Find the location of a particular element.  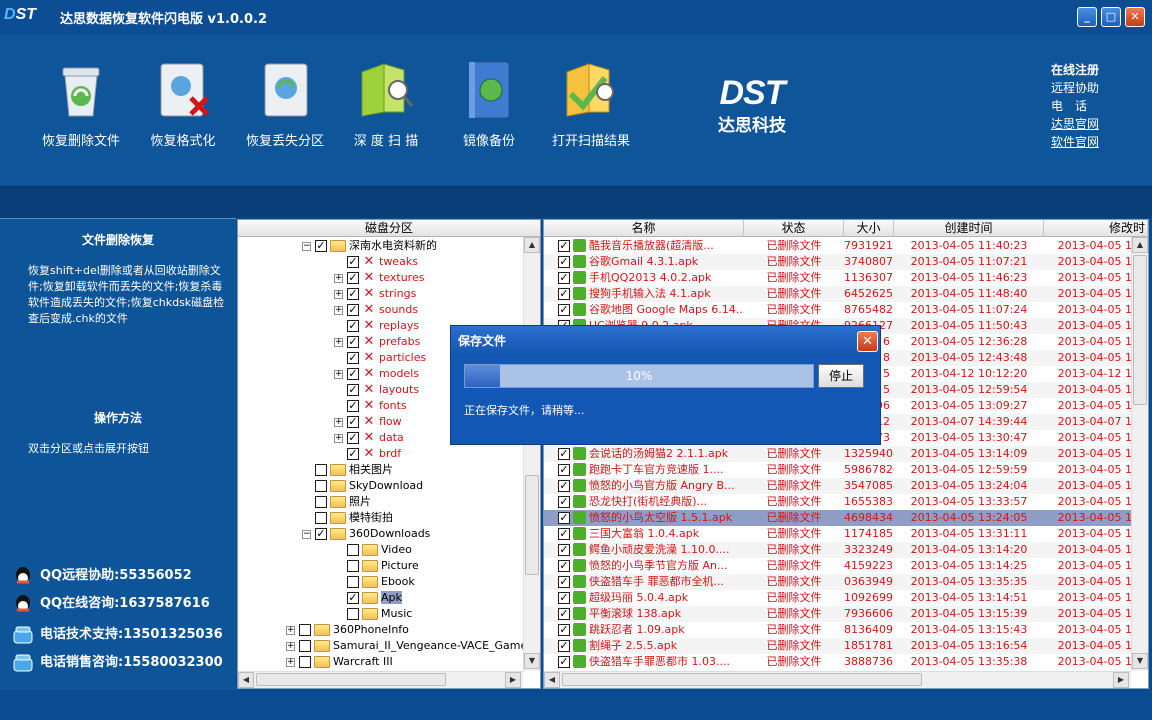

tree-scroll-thumb is located at coordinates (532, 525).